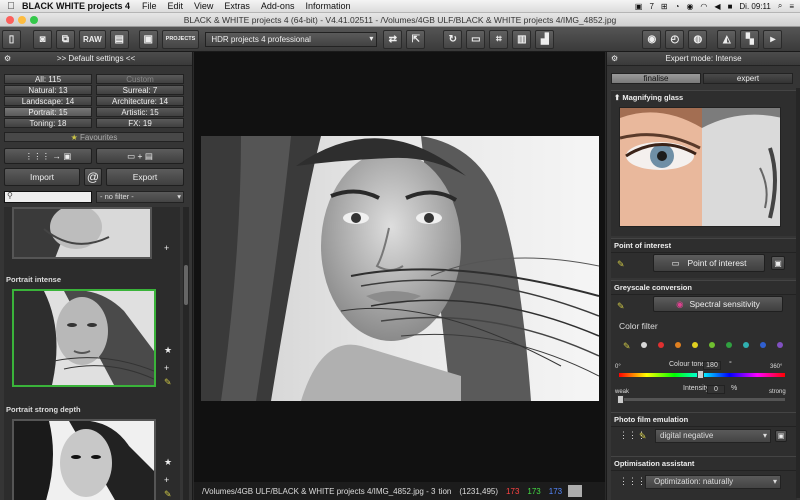  What do you see at coordinates (10, 20) in the screenshot?
I see `close-window-button` at bounding box center [10, 20].